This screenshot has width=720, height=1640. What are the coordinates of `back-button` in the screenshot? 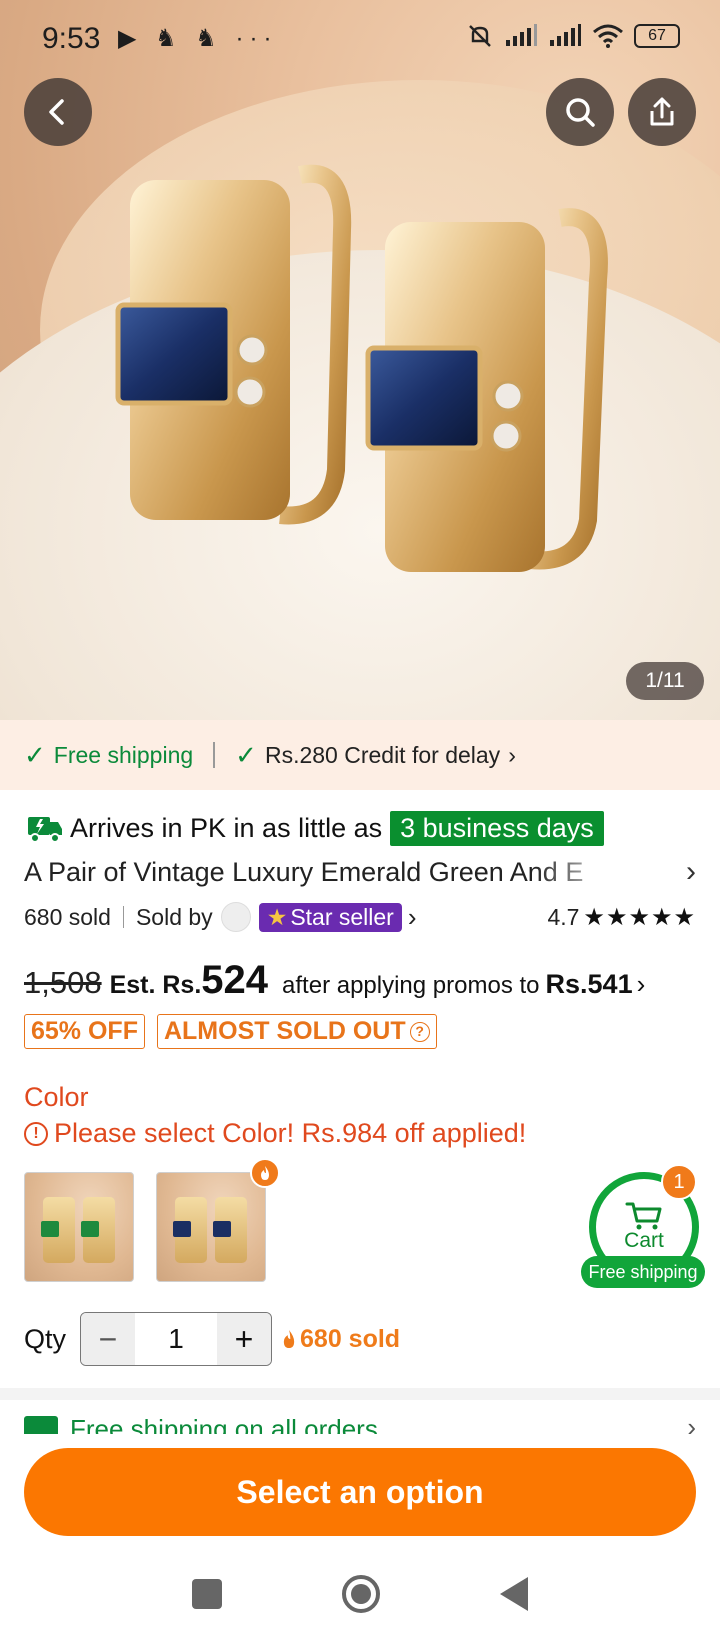 It's located at (58, 112).